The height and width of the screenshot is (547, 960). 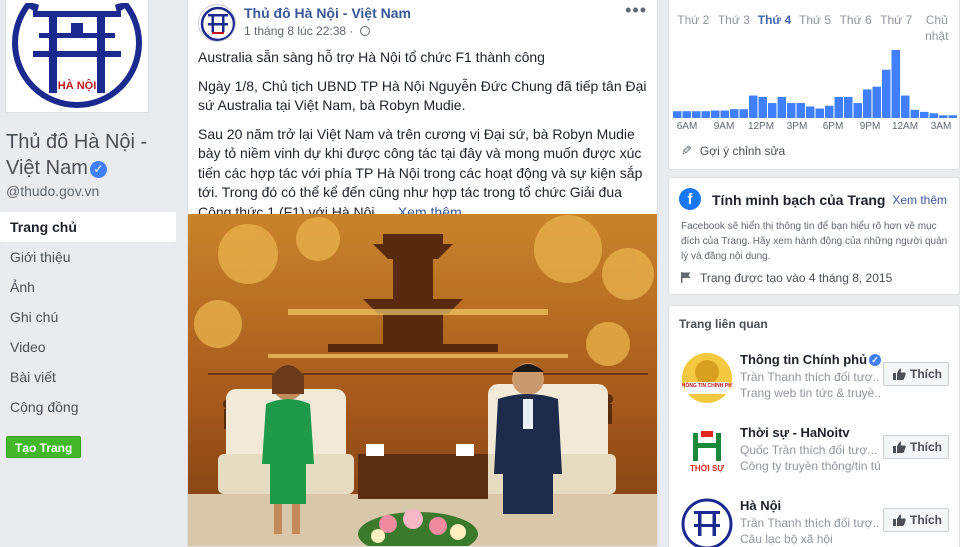 What do you see at coordinates (636, 10) in the screenshot?
I see `more-options-icon: •••` at bounding box center [636, 10].